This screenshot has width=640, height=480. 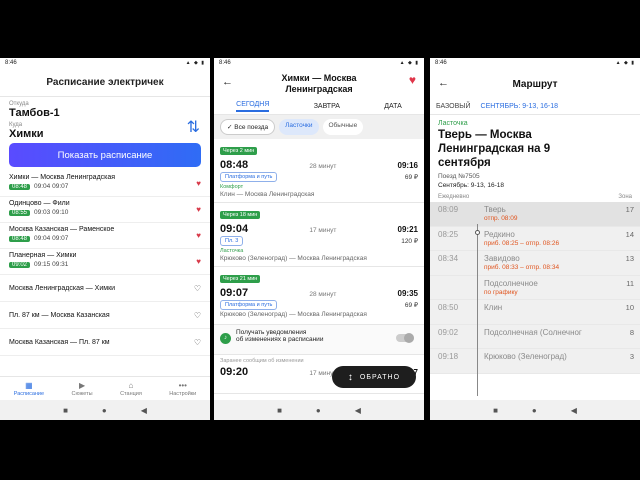 I want to click on train-number: Поезд №7505, so click(x=459, y=176).